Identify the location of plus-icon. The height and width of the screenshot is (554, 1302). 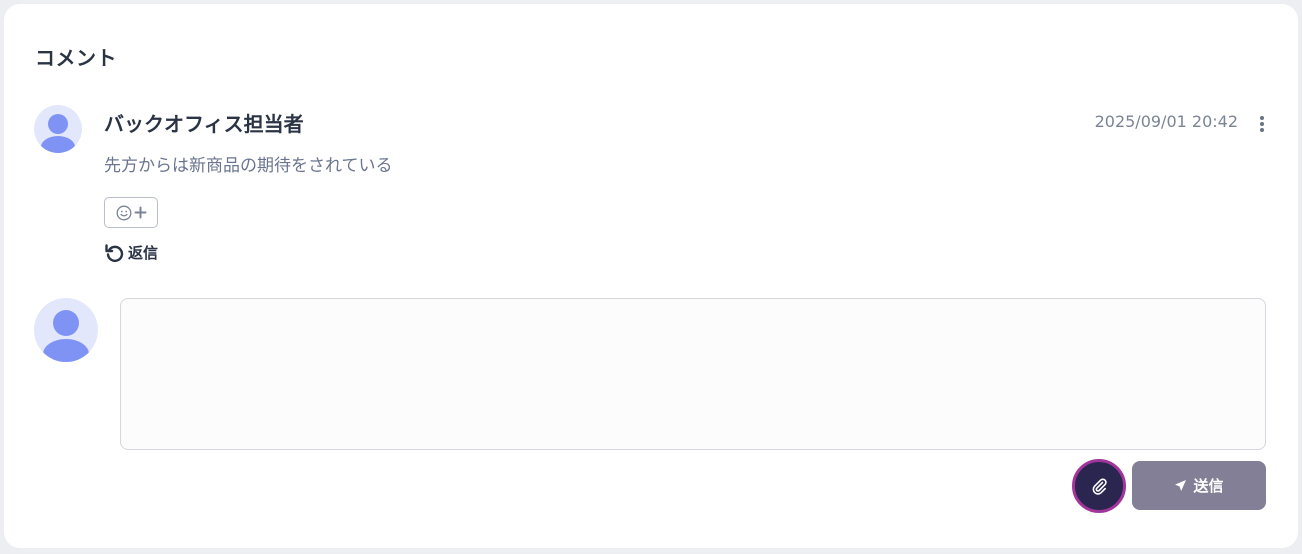
(140, 212).